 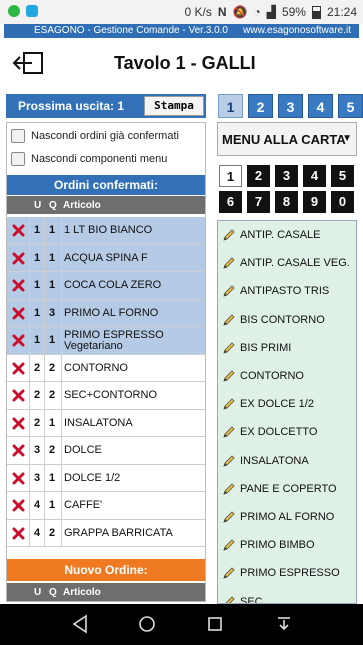 I want to click on table-row: 1 1 COCA COLA ZERO, so click(x=106, y=286).